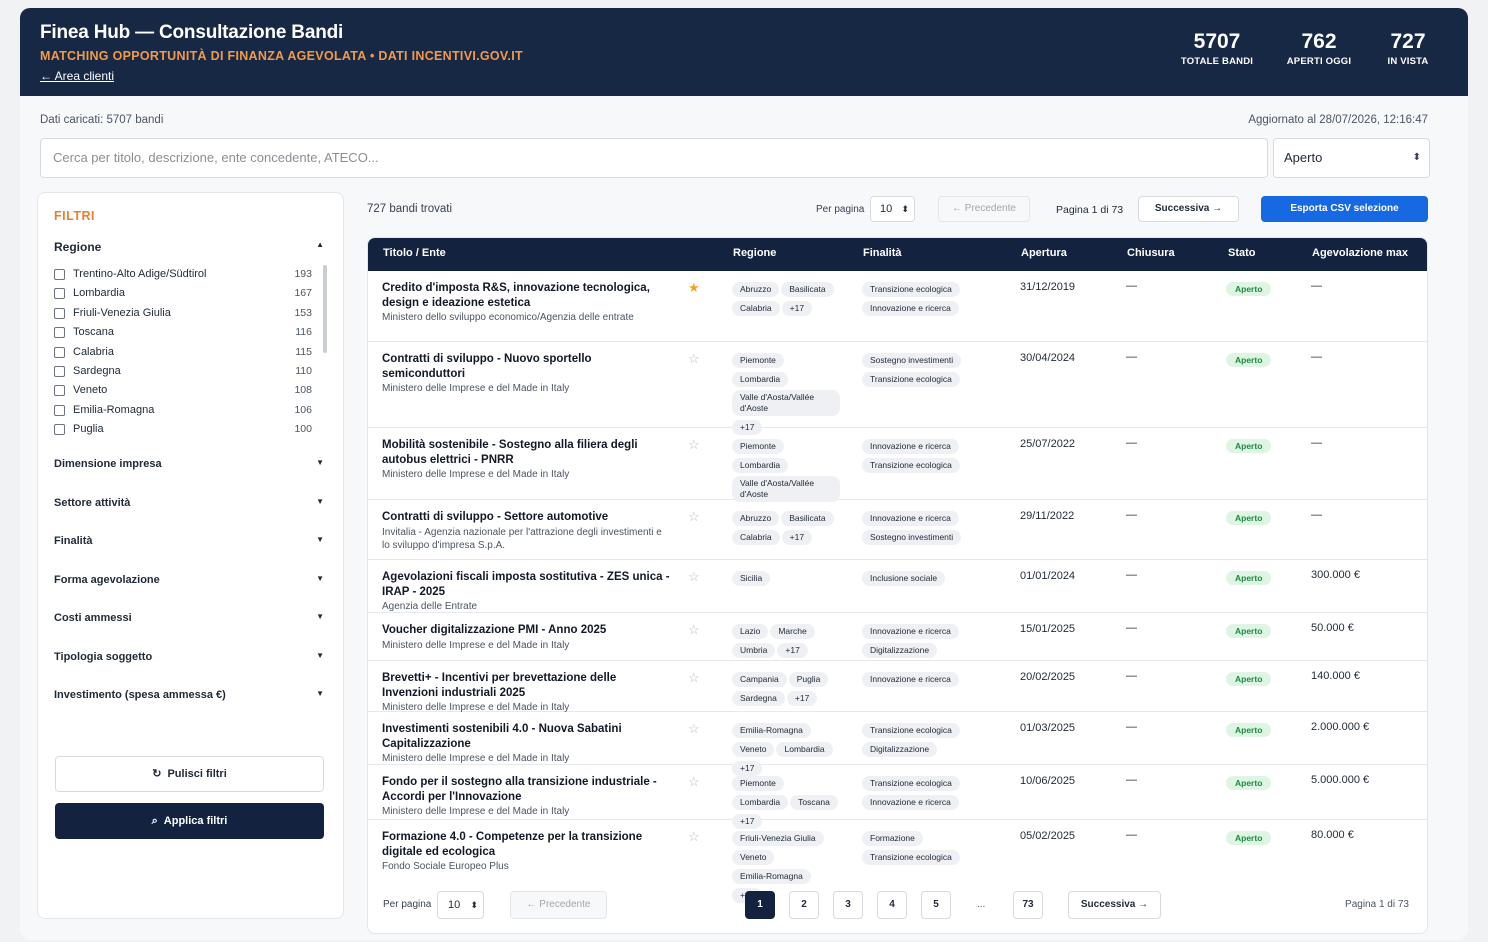 The height and width of the screenshot is (942, 1488). What do you see at coordinates (807, 518) in the screenshot?
I see `region-chip: Basilicata` at bounding box center [807, 518].